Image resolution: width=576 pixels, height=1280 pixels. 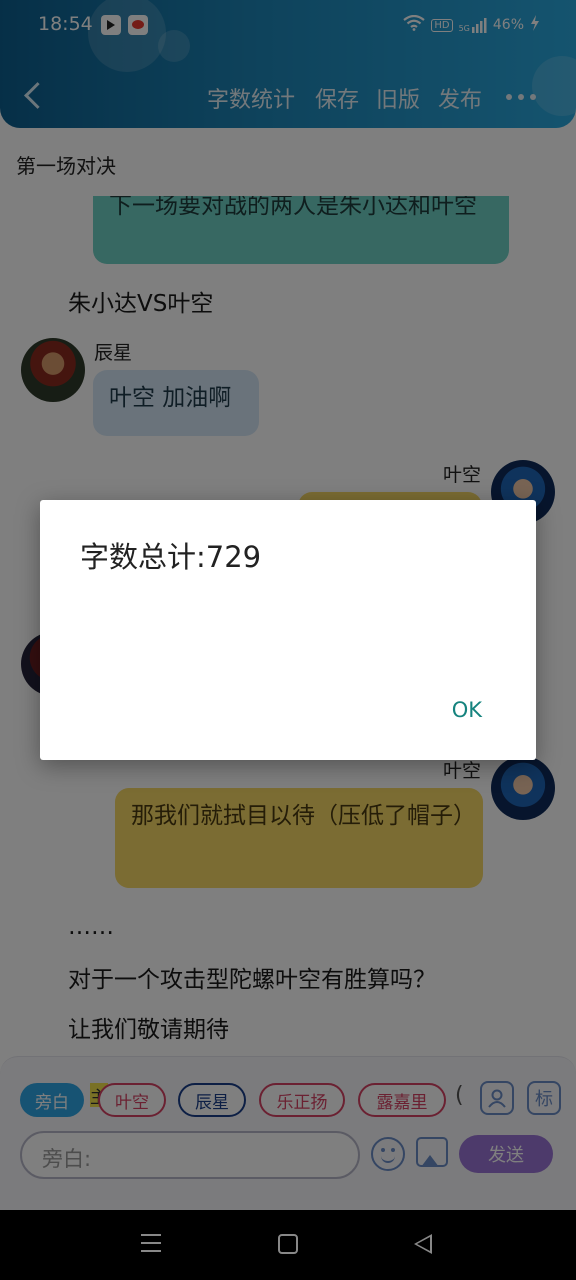 What do you see at coordinates (467, 710) in the screenshot?
I see `ok-button: OK` at bounding box center [467, 710].